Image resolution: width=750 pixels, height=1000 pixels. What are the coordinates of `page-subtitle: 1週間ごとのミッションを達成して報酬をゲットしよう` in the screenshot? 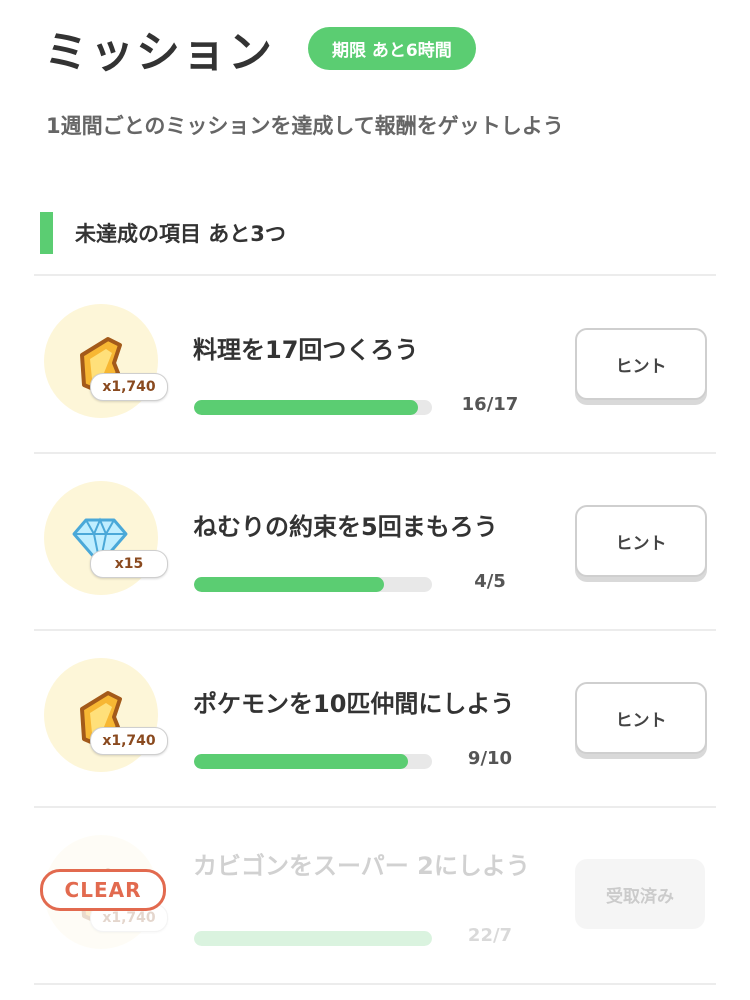 It's located at (305, 126).